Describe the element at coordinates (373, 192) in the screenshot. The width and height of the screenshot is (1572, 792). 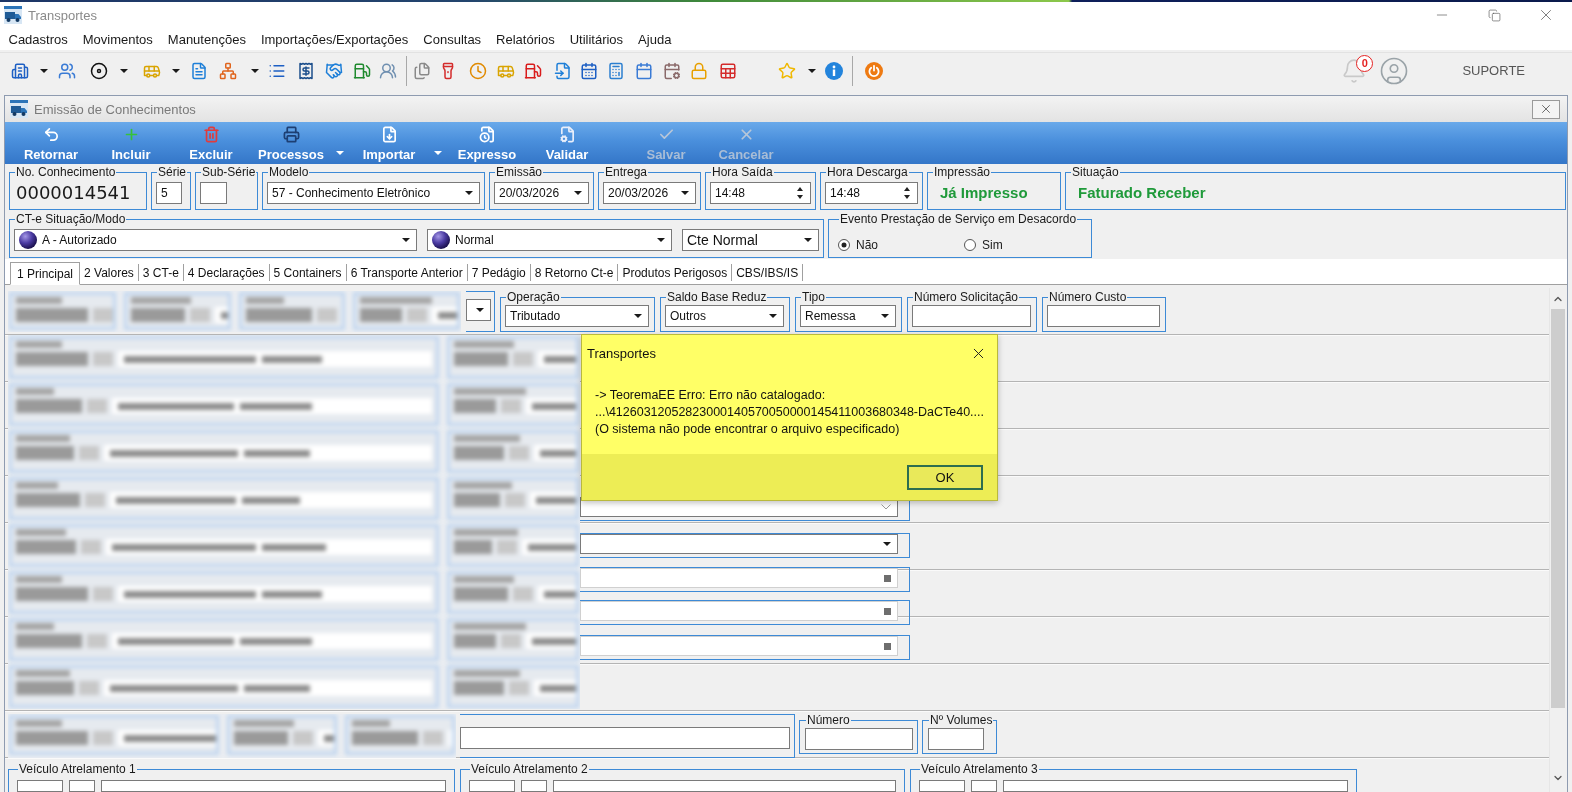
I see `dropdown-field: 57 - Conhecimento Eletrônico` at that location.